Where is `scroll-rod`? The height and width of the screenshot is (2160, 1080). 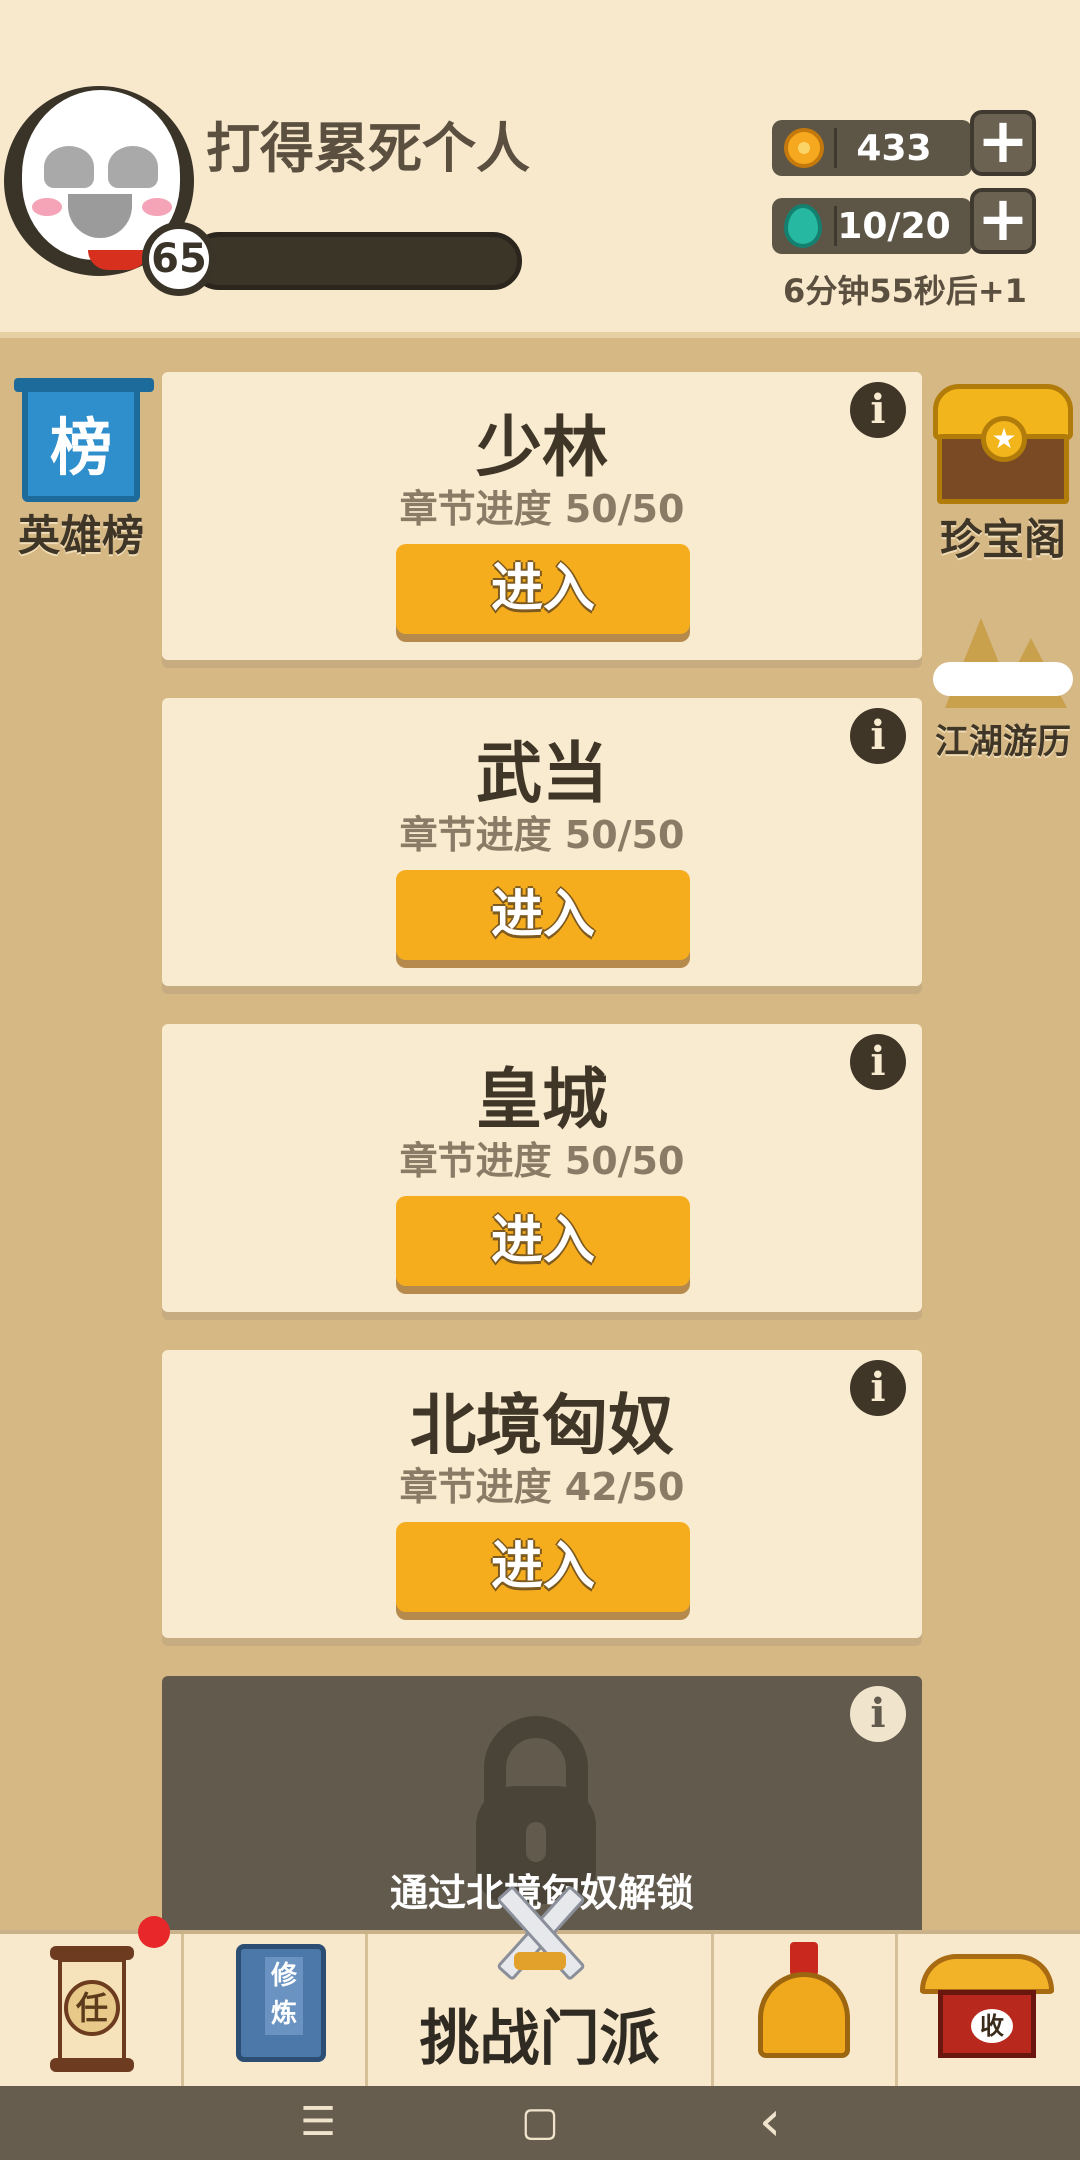 scroll-rod is located at coordinates (92, 2065).